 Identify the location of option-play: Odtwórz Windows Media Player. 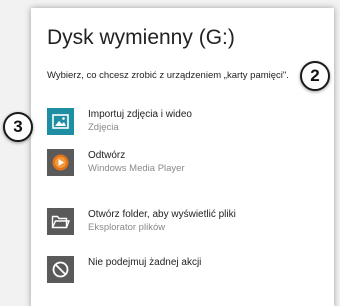
(182, 165).